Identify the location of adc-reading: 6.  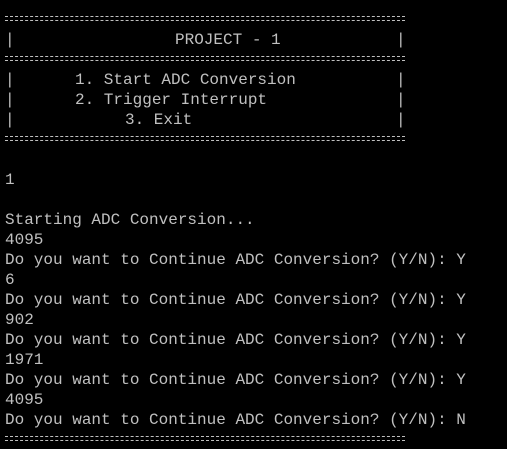
(10, 280).